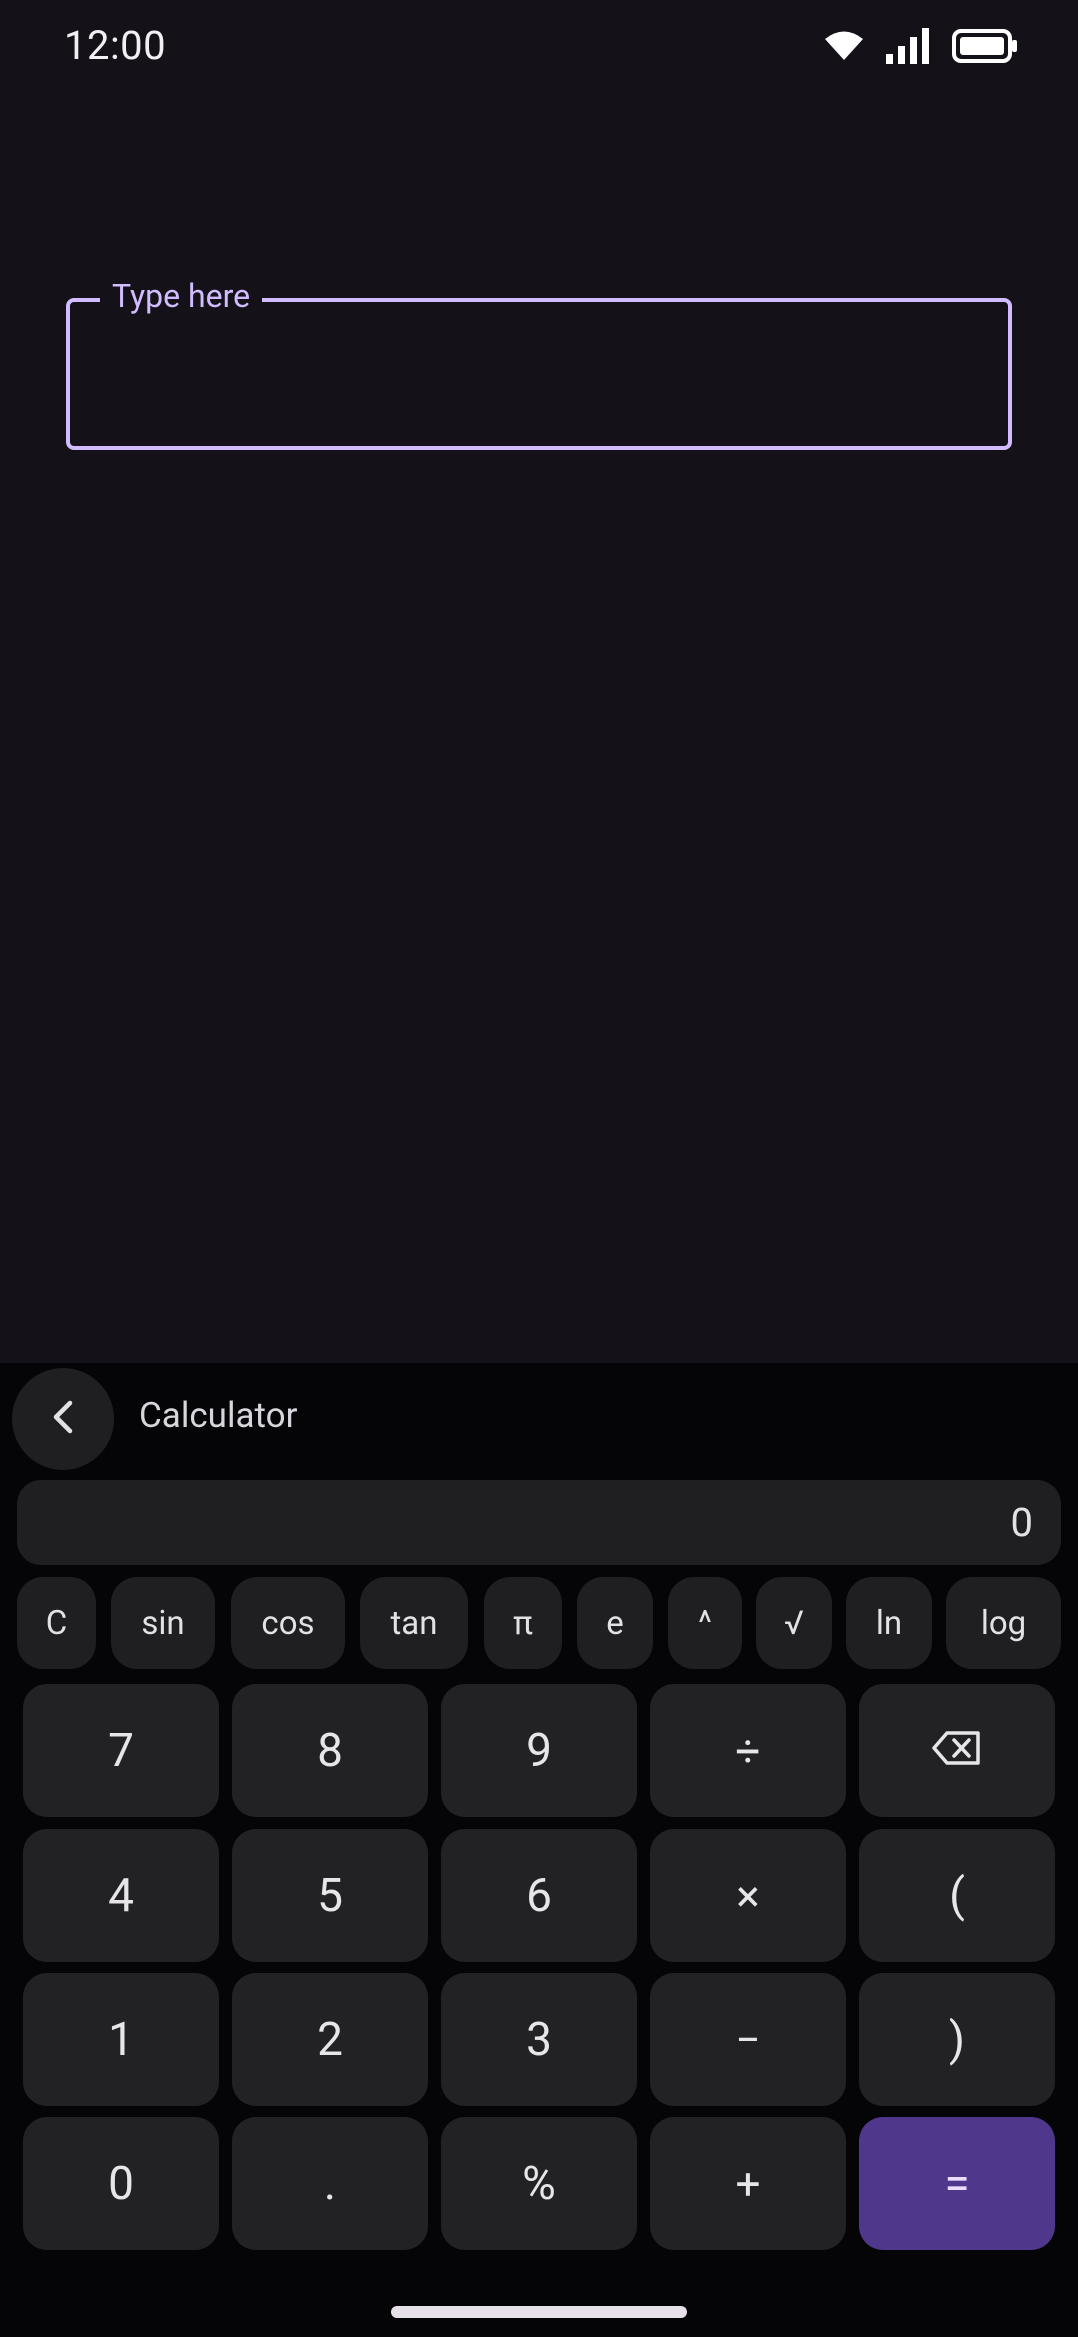 The height and width of the screenshot is (2337, 1078). What do you see at coordinates (330, 1895) in the screenshot?
I see `key-5: 5` at bounding box center [330, 1895].